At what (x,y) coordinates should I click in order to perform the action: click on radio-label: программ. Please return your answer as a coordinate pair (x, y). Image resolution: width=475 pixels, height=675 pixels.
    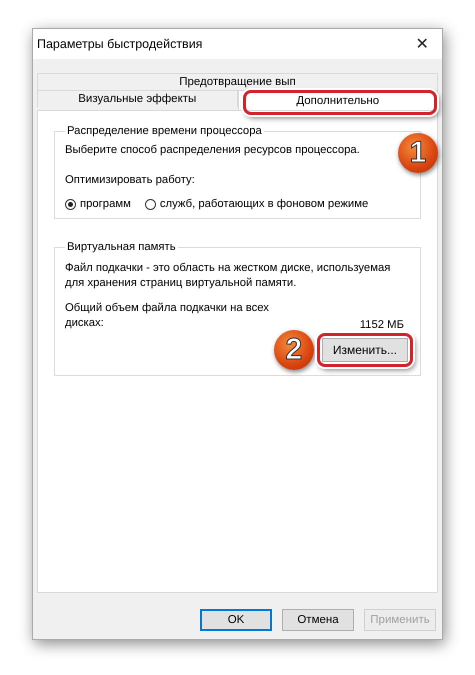
    Looking at the image, I should click on (105, 204).